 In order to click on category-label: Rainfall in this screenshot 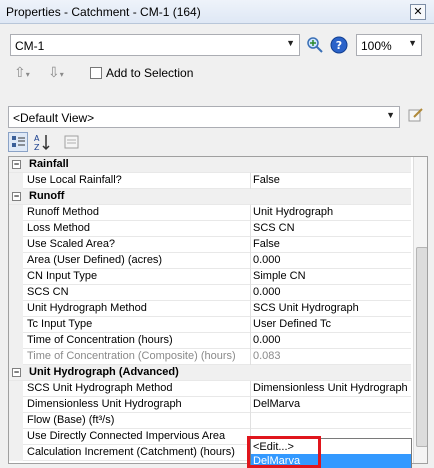, I will do `click(49, 164)`.